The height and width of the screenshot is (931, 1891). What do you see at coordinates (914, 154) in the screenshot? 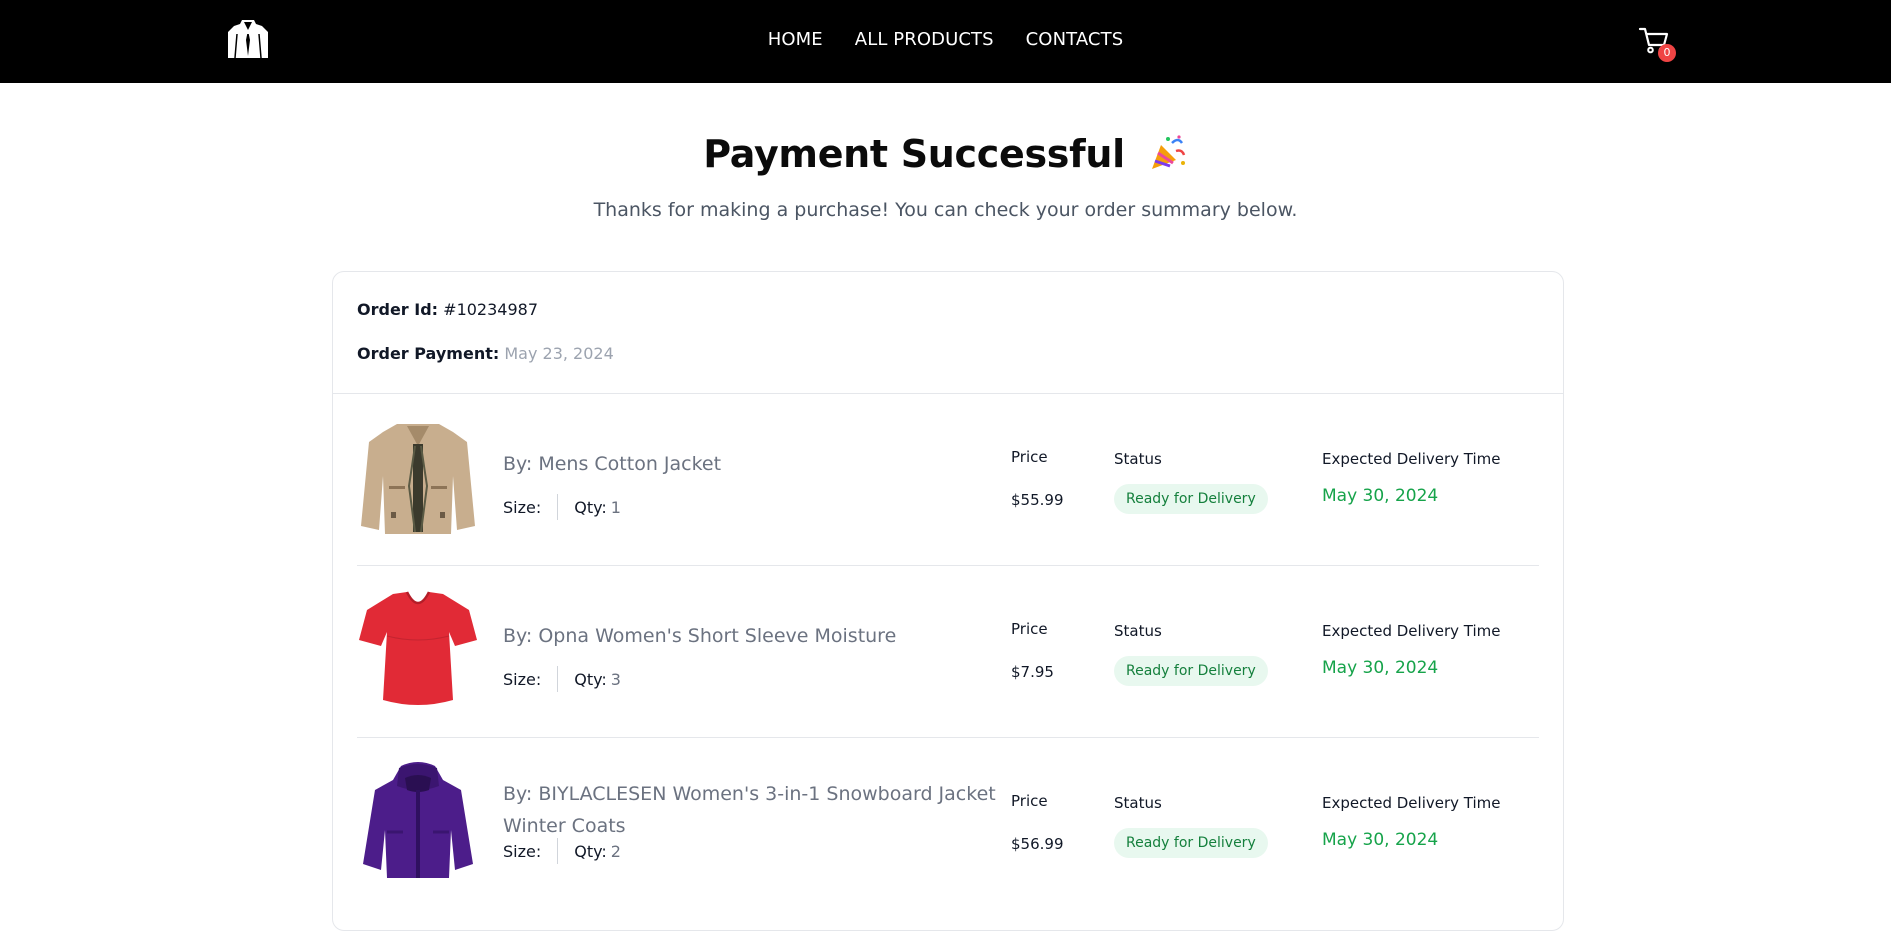
I see `page-title: Payment Successful` at bounding box center [914, 154].